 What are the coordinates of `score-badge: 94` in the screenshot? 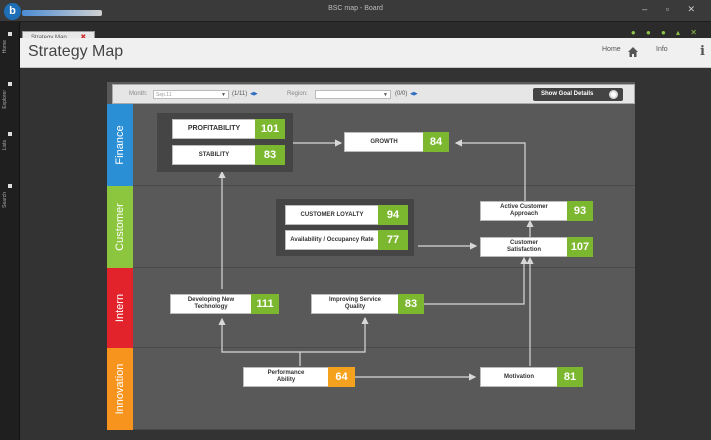 It's located at (393, 215).